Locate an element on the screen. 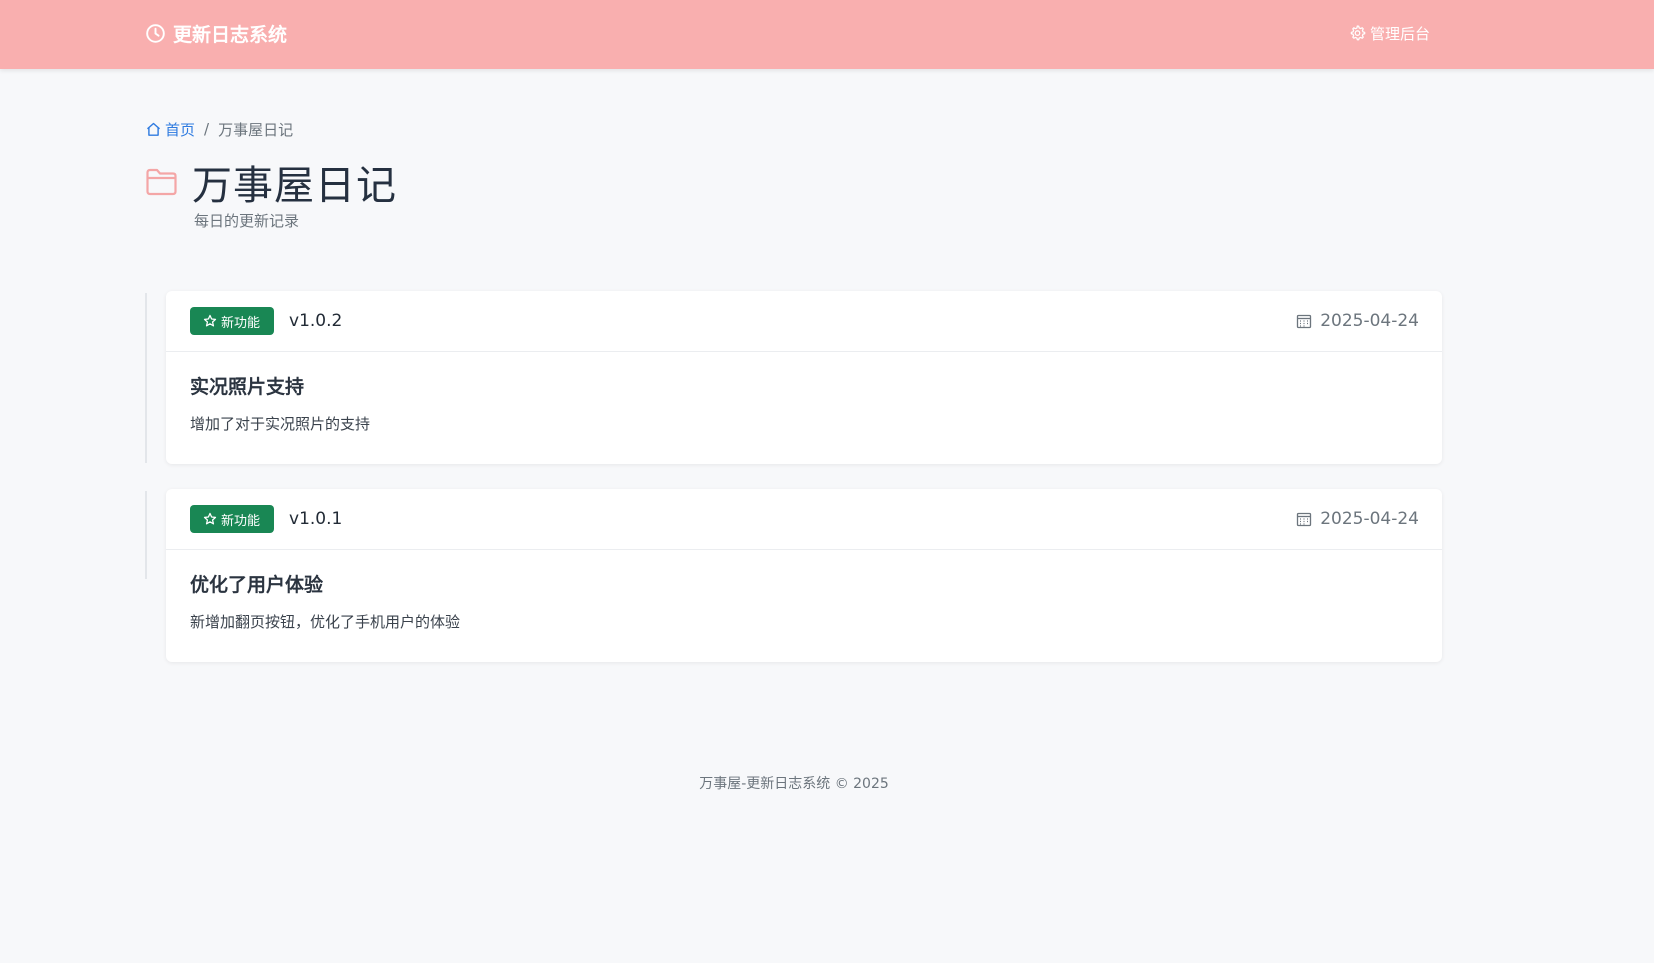  breadcrumb-home-label: 首页 is located at coordinates (180, 129).